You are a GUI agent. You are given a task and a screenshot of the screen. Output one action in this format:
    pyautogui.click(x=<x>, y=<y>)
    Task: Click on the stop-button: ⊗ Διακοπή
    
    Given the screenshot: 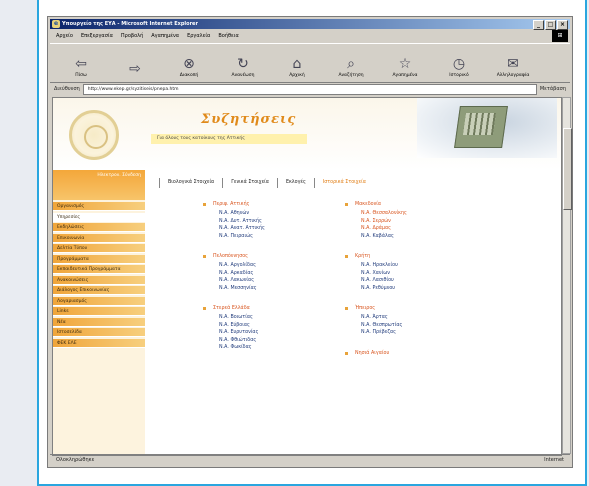 What is the action you would take?
    pyautogui.click(x=189, y=63)
    